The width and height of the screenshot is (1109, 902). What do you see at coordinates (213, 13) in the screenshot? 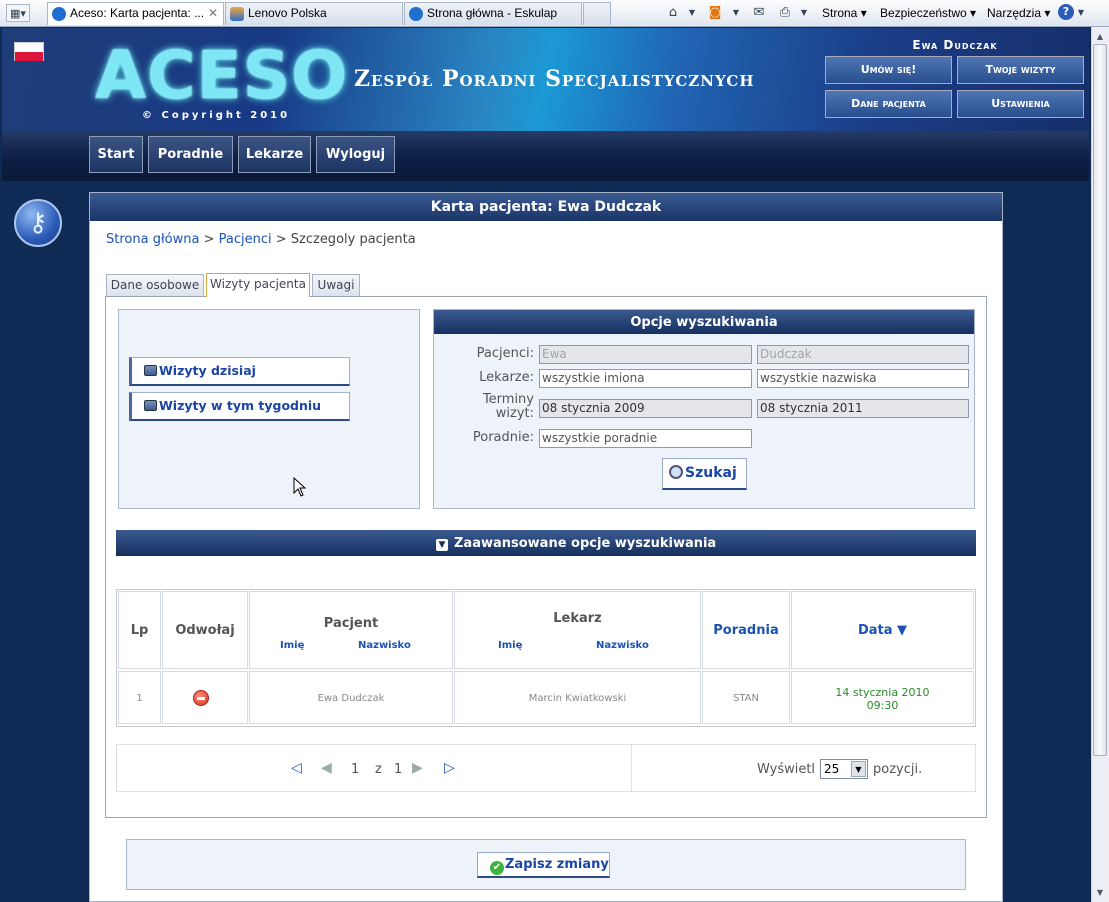
I see `close-icon: ✕` at bounding box center [213, 13].